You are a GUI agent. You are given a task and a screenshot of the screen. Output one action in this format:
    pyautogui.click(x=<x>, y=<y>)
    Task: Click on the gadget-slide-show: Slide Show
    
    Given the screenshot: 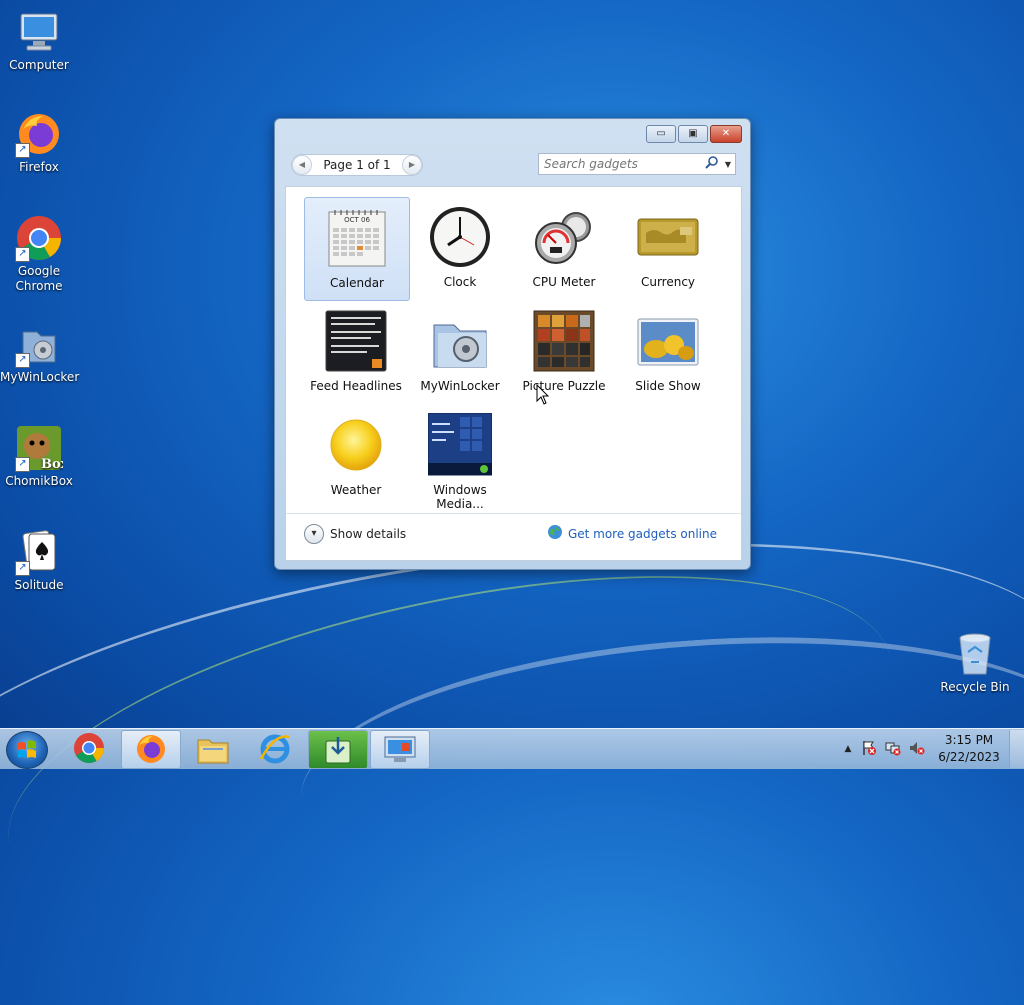 What is the action you would take?
    pyautogui.click(x=668, y=352)
    